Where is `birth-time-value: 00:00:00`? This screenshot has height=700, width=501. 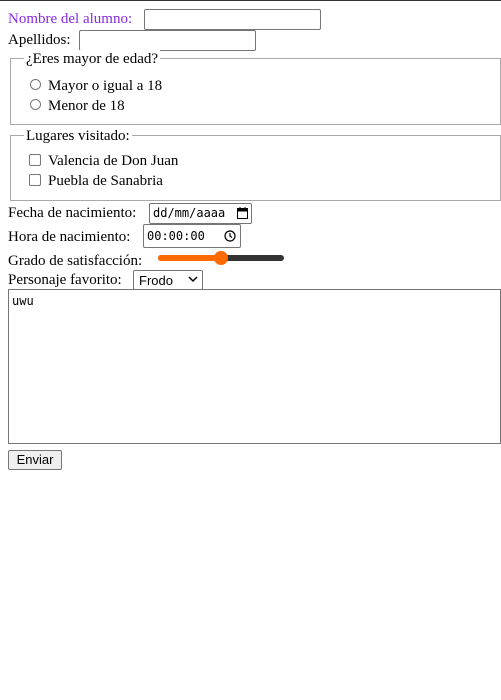 birth-time-value: 00:00:00 is located at coordinates (176, 236).